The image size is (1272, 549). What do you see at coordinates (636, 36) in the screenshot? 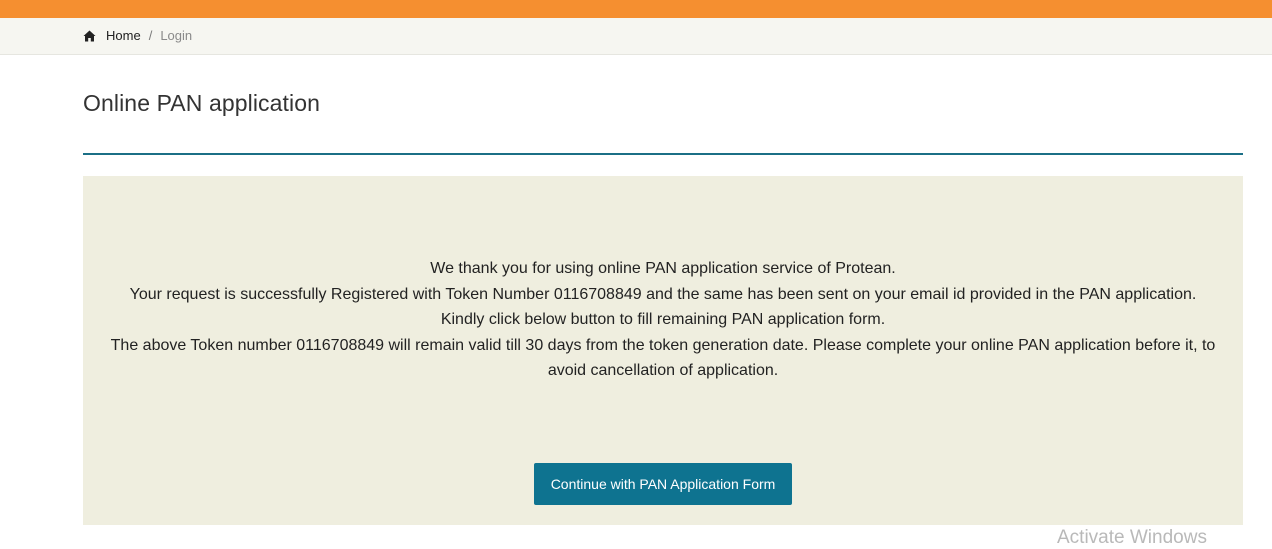
I see `breadcrumb-bar: Home / Login` at bounding box center [636, 36].